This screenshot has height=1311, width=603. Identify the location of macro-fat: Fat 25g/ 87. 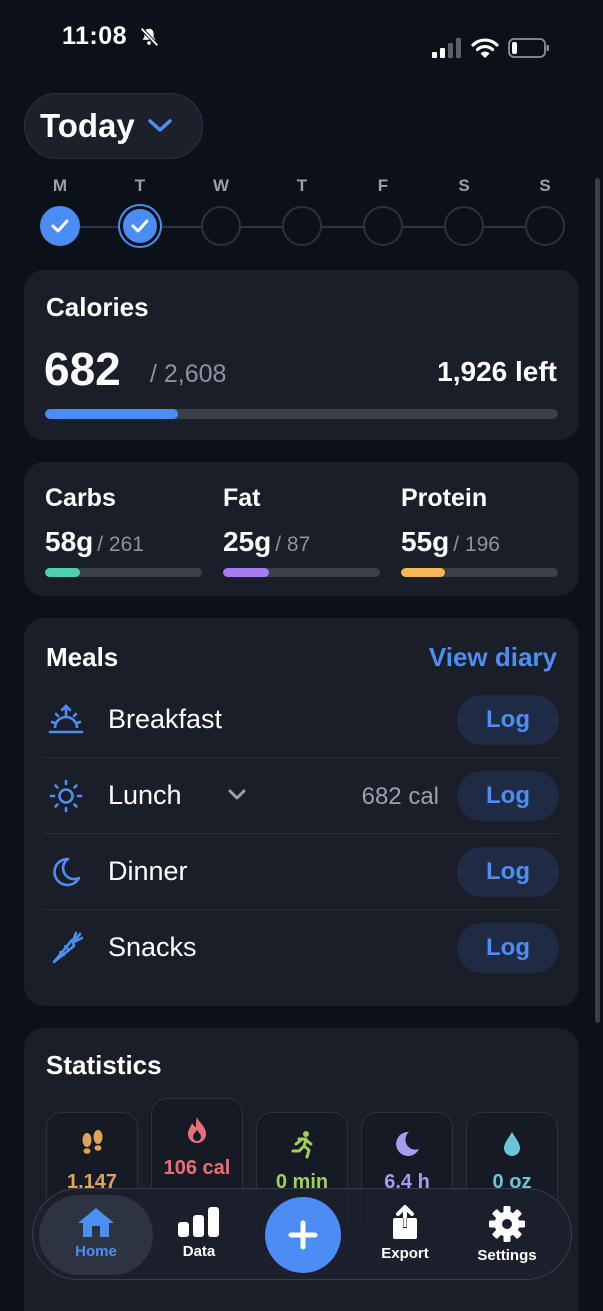
(301, 530).